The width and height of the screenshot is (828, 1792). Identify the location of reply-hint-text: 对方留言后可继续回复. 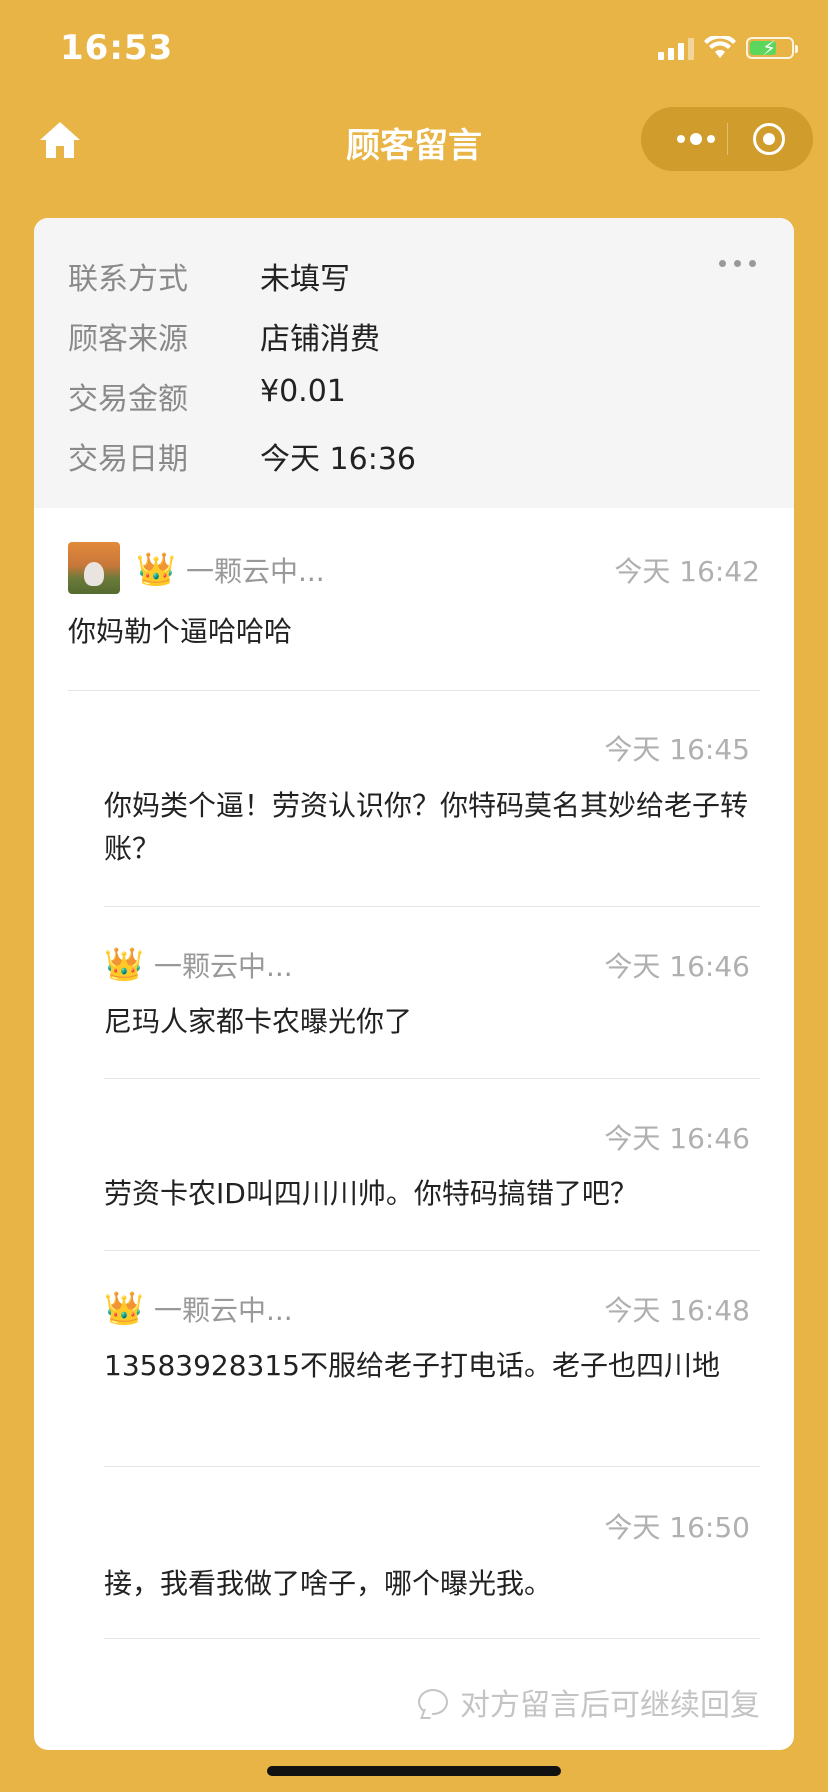
(610, 1705).